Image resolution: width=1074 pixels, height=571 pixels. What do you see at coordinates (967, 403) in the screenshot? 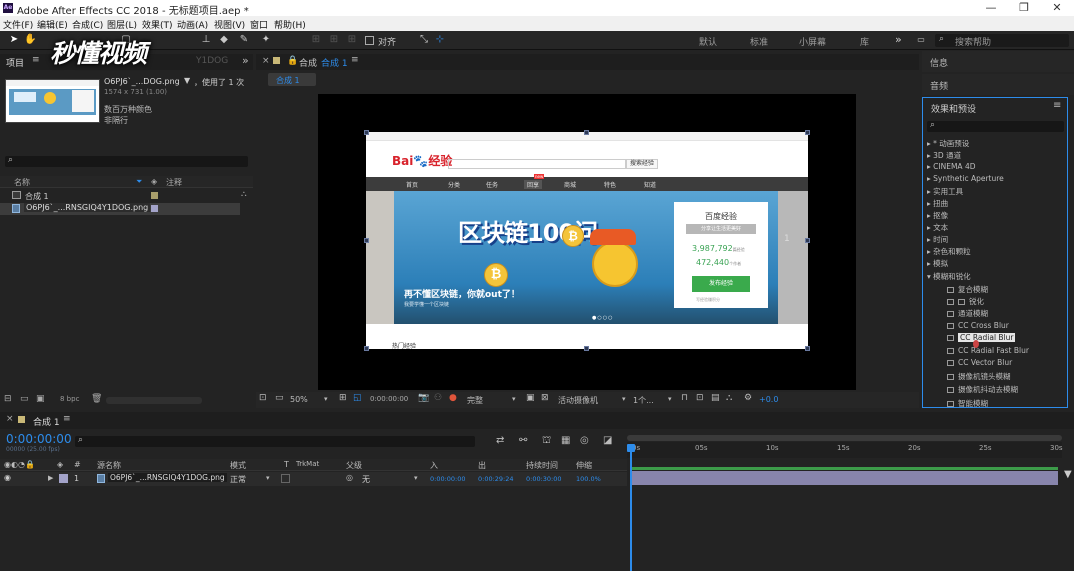
I see `fx-item: 智能模糊` at bounding box center [967, 403].